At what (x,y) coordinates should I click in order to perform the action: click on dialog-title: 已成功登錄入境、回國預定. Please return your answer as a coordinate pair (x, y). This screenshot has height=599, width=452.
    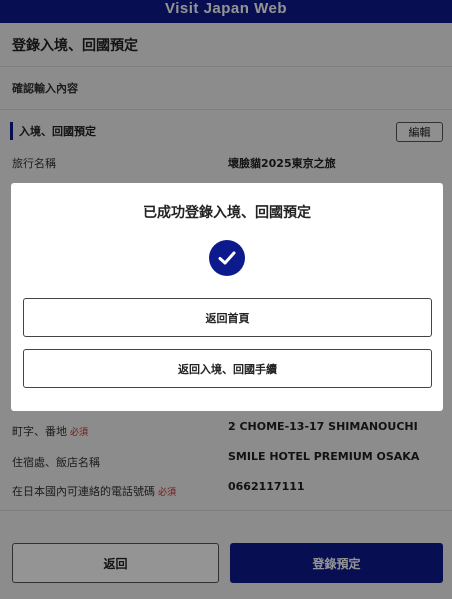
    Looking at the image, I should click on (227, 213).